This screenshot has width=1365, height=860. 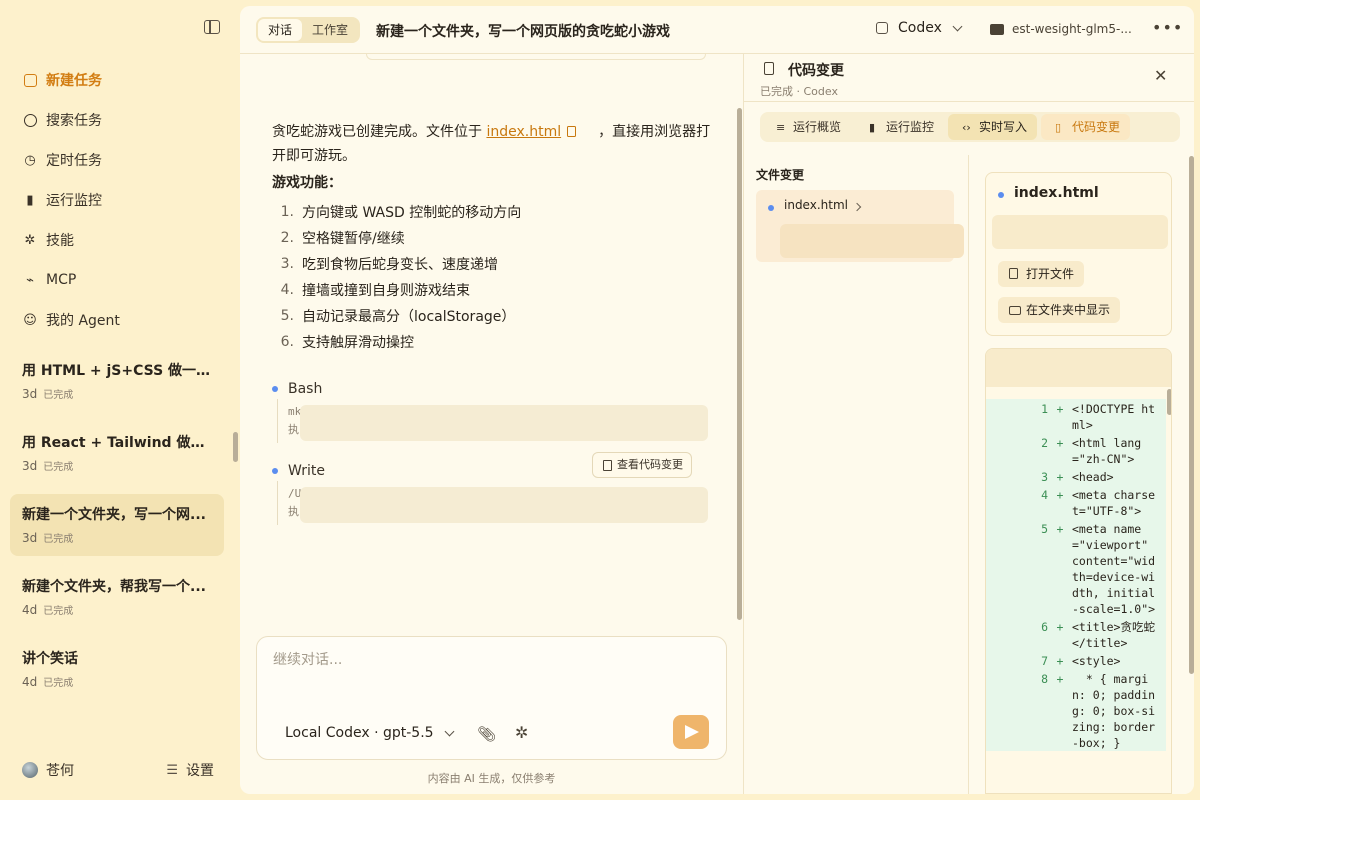 What do you see at coordinates (492, 144) in the screenshot?
I see `assistant-message: 贪吃蛇游戏已创建完成。文件位于 index.html ，直接用浏览器打开即可游玩。` at bounding box center [492, 144].